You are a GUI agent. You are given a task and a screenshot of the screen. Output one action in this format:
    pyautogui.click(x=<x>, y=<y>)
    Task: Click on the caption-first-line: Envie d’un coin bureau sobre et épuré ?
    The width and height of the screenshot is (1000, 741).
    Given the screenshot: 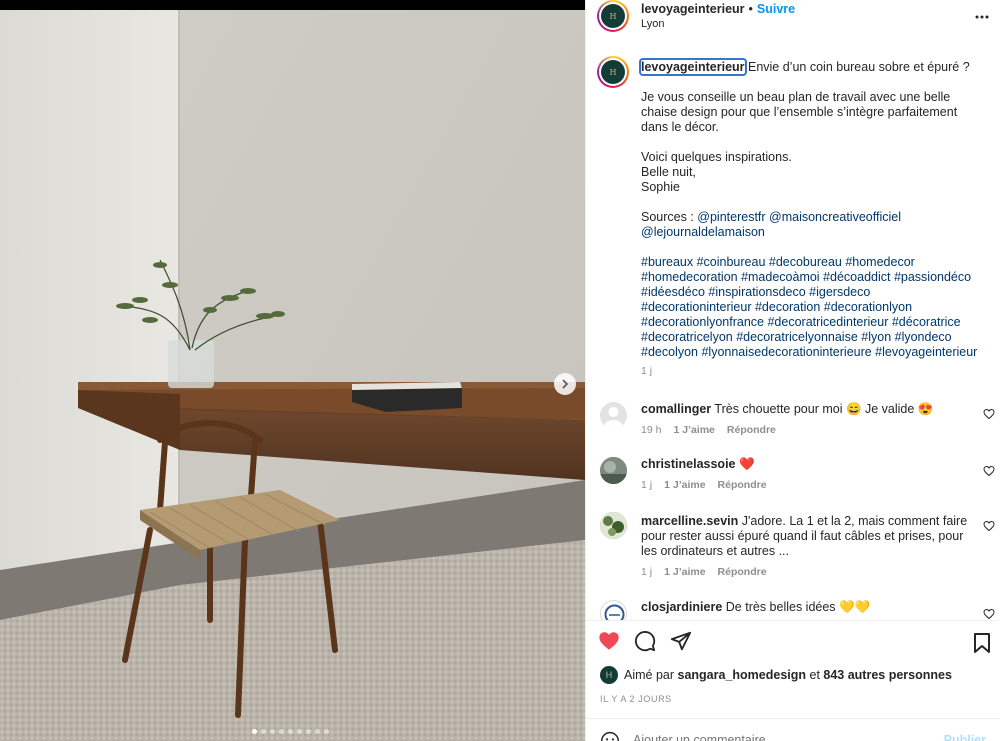 What is the action you would take?
    pyautogui.click(x=857, y=67)
    